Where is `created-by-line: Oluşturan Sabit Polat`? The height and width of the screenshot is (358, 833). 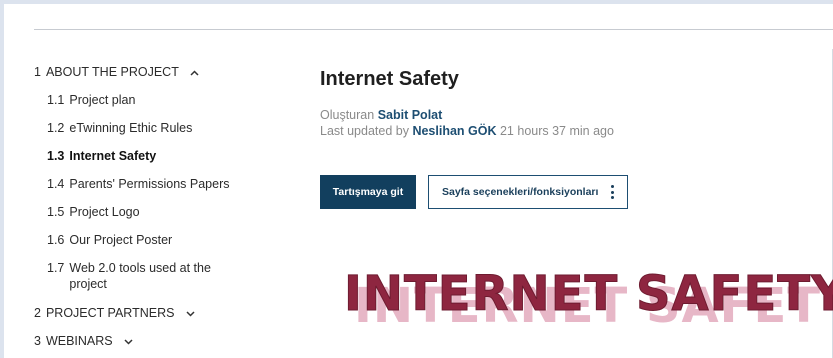 created-by-line: Oluşturan Sabit Polat is located at coordinates (381, 115).